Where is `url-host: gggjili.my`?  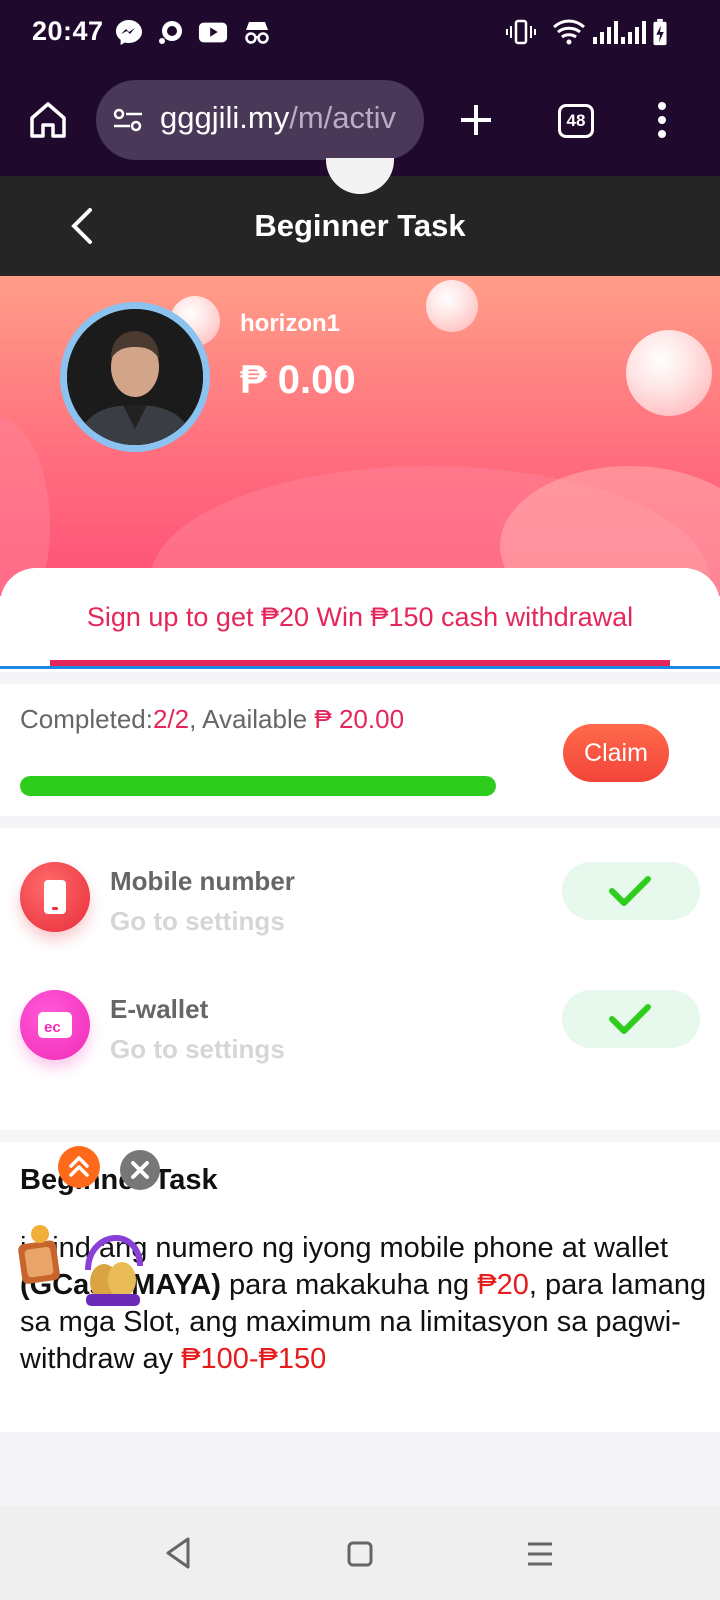 url-host: gggjili.my is located at coordinates (225, 117).